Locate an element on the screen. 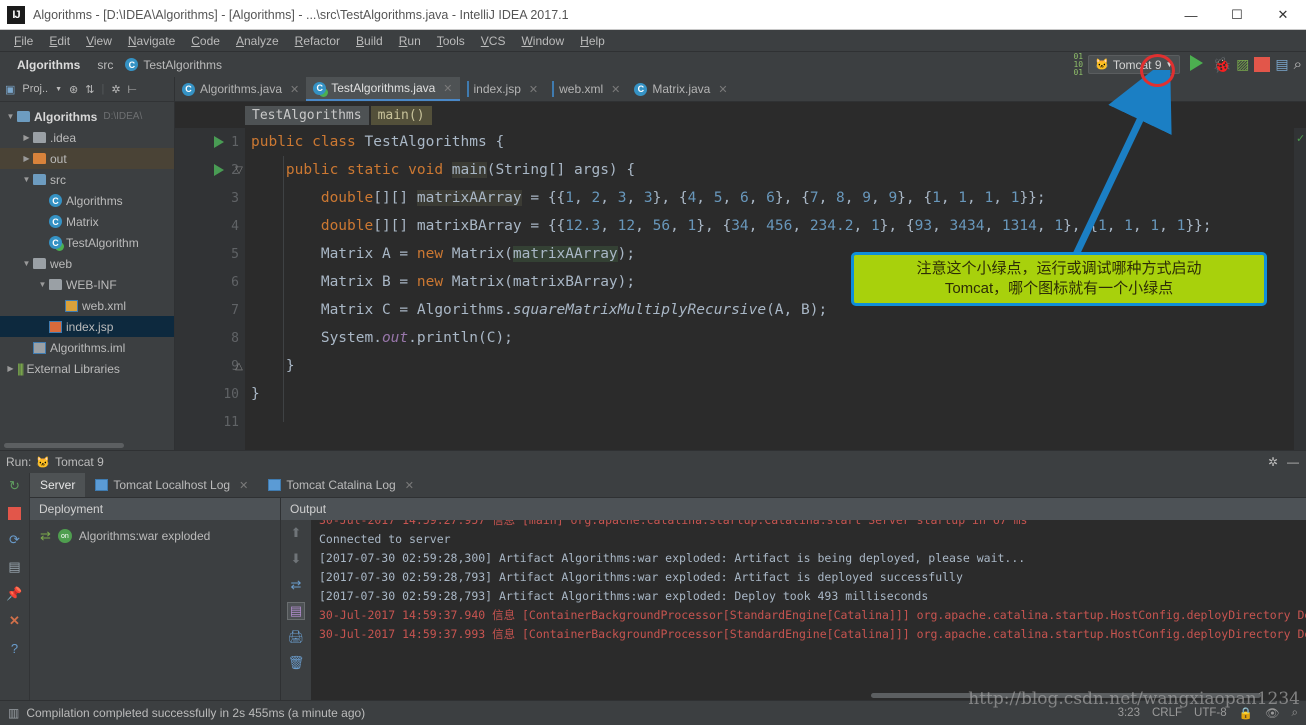  close-button: ✕ is located at coordinates (1283, 15).